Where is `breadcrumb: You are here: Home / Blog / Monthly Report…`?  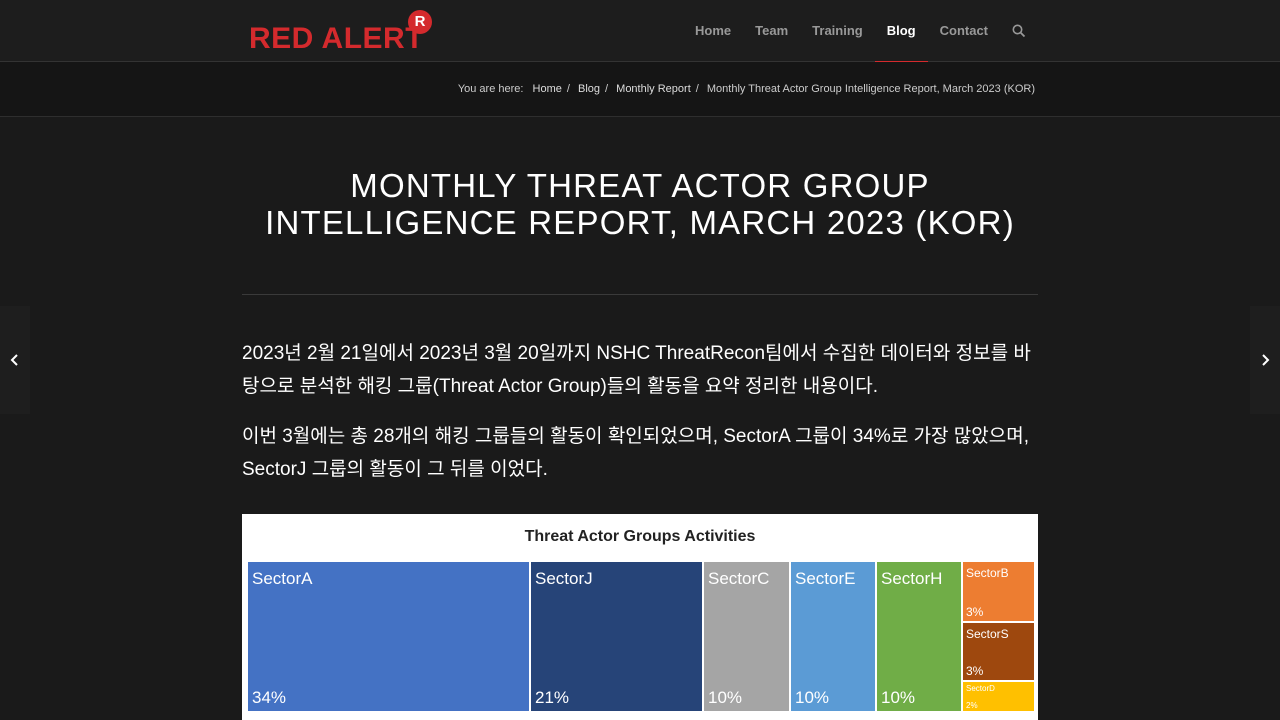
breadcrumb: You are here: Home / Blog / Monthly Report… is located at coordinates (746, 89).